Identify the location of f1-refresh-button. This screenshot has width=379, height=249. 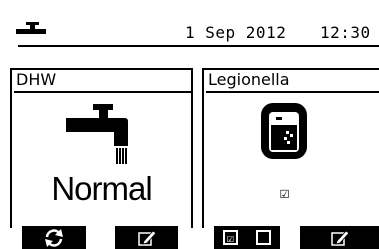
(54, 237).